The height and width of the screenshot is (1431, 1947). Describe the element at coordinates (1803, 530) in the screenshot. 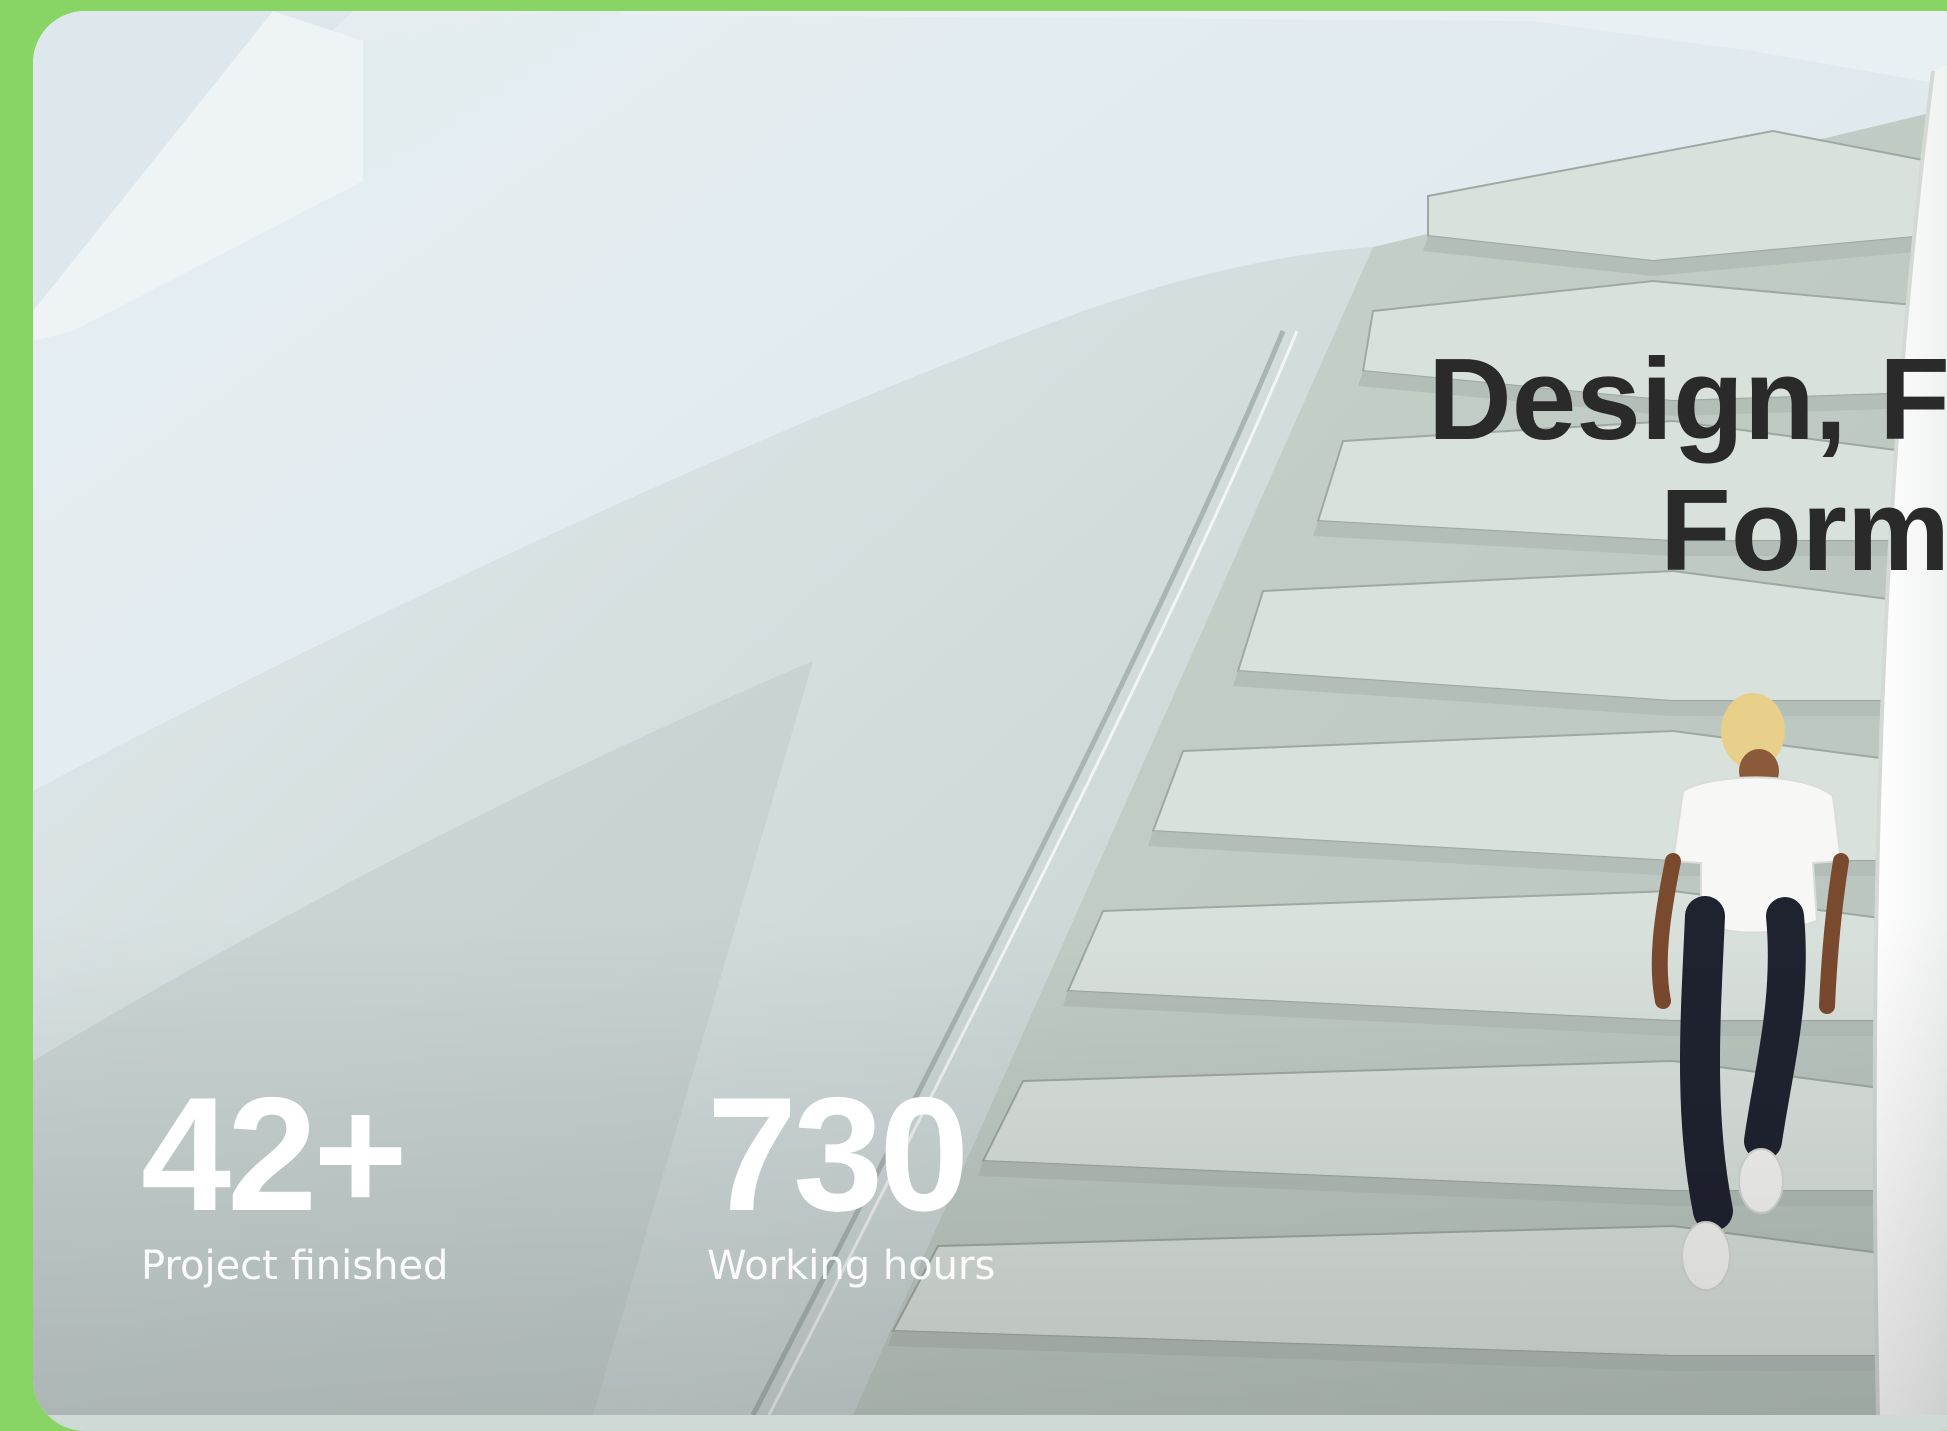

I see `hero-headline-line-2: Form` at that location.